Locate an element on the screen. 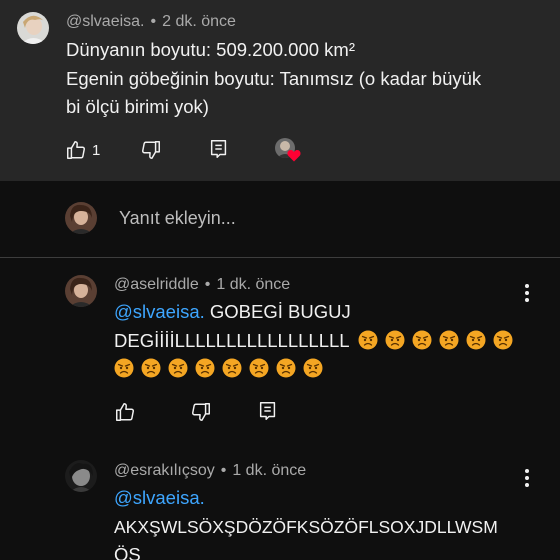 The height and width of the screenshot is (560, 560). comment-meta: @slvaeisa. • 2 dk. önce is located at coordinates (151, 22).